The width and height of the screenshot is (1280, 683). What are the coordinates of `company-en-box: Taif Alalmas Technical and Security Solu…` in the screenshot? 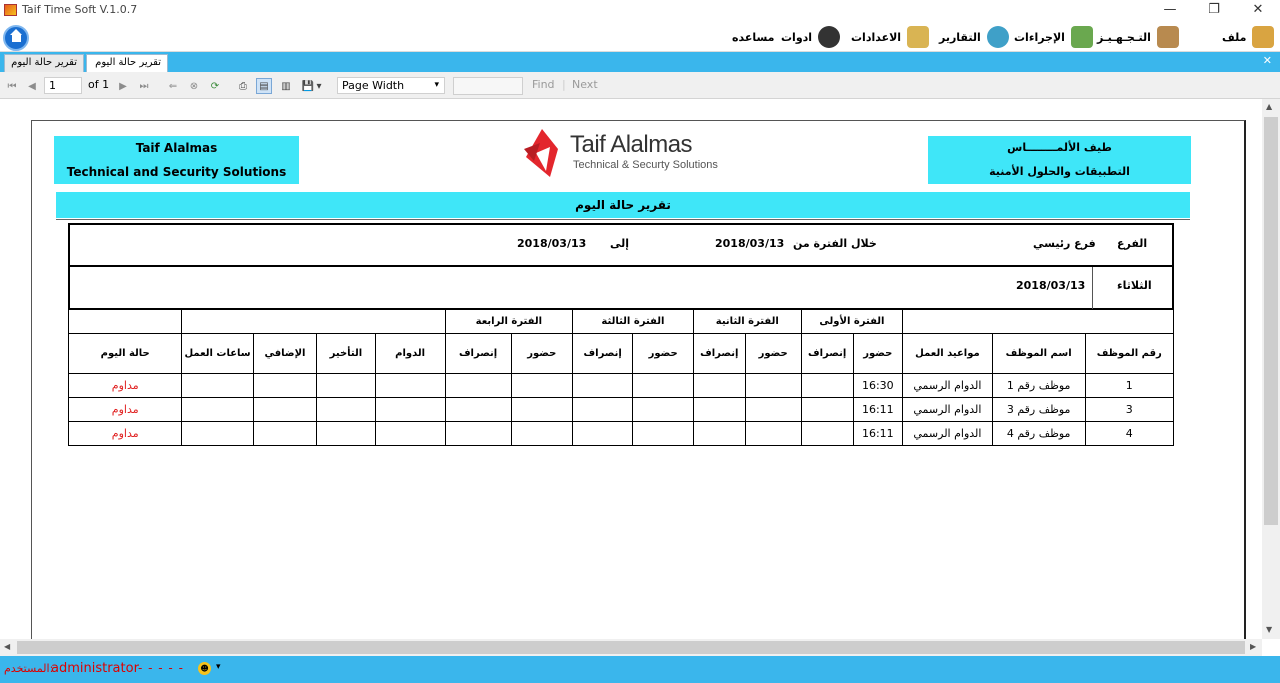 It's located at (176, 160).